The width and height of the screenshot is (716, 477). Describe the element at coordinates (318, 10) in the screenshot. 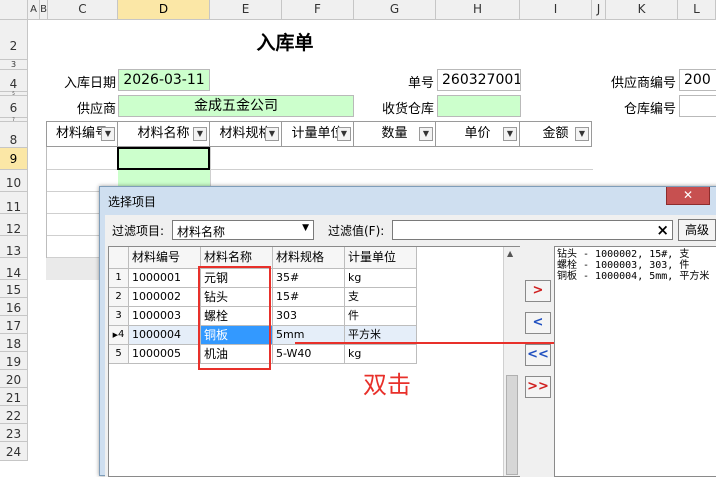

I see `column-header-f: F` at that location.